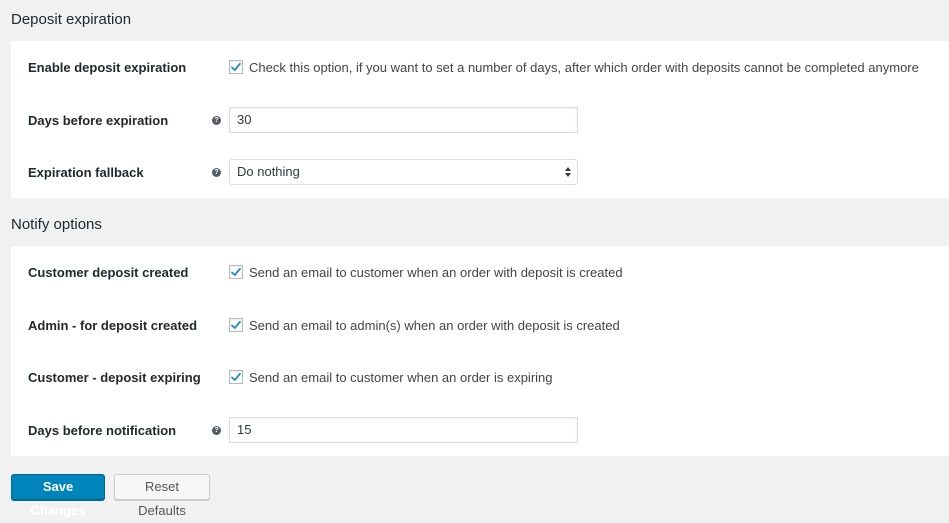 The width and height of the screenshot is (949, 523). What do you see at coordinates (108, 272) in the screenshot?
I see `label-customer-deposit-created: Customer deposit created` at bounding box center [108, 272].